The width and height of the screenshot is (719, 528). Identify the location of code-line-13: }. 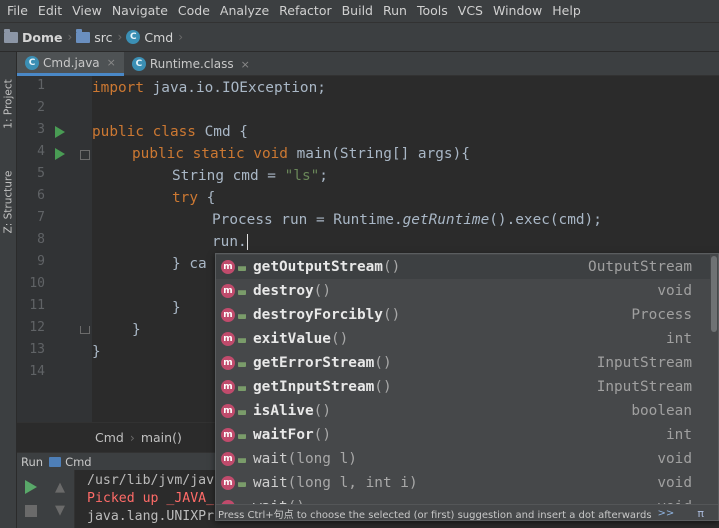
(96, 352).